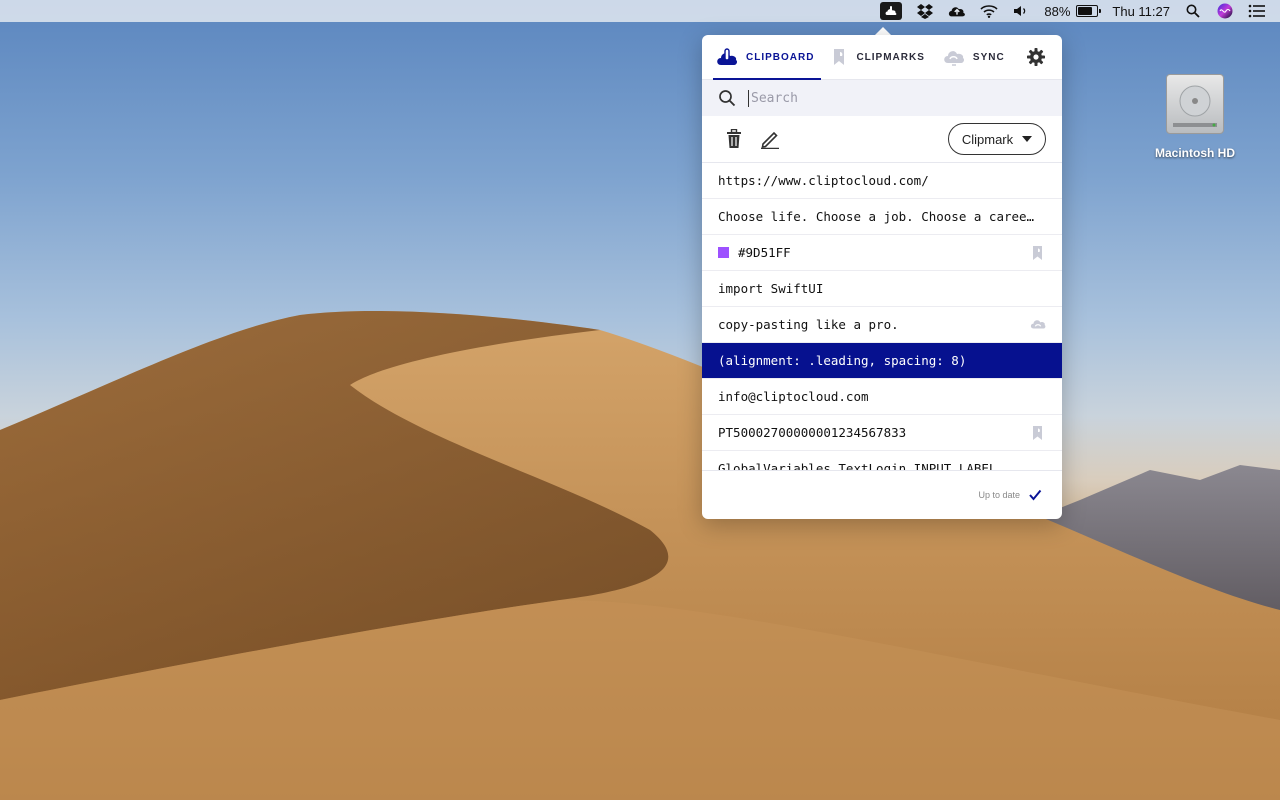 The width and height of the screenshot is (1280, 800). What do you see at coordinates (1073, 11) in the screenshot?
I see `battery-status: 88%` at bounding box center [1073, 11].